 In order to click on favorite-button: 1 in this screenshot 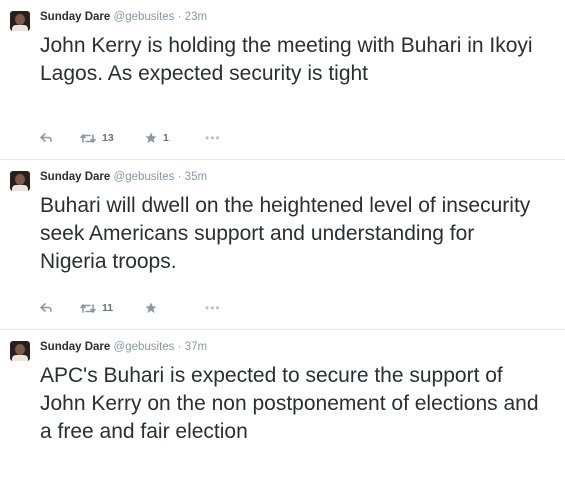, I will do `click(175, 138)`.